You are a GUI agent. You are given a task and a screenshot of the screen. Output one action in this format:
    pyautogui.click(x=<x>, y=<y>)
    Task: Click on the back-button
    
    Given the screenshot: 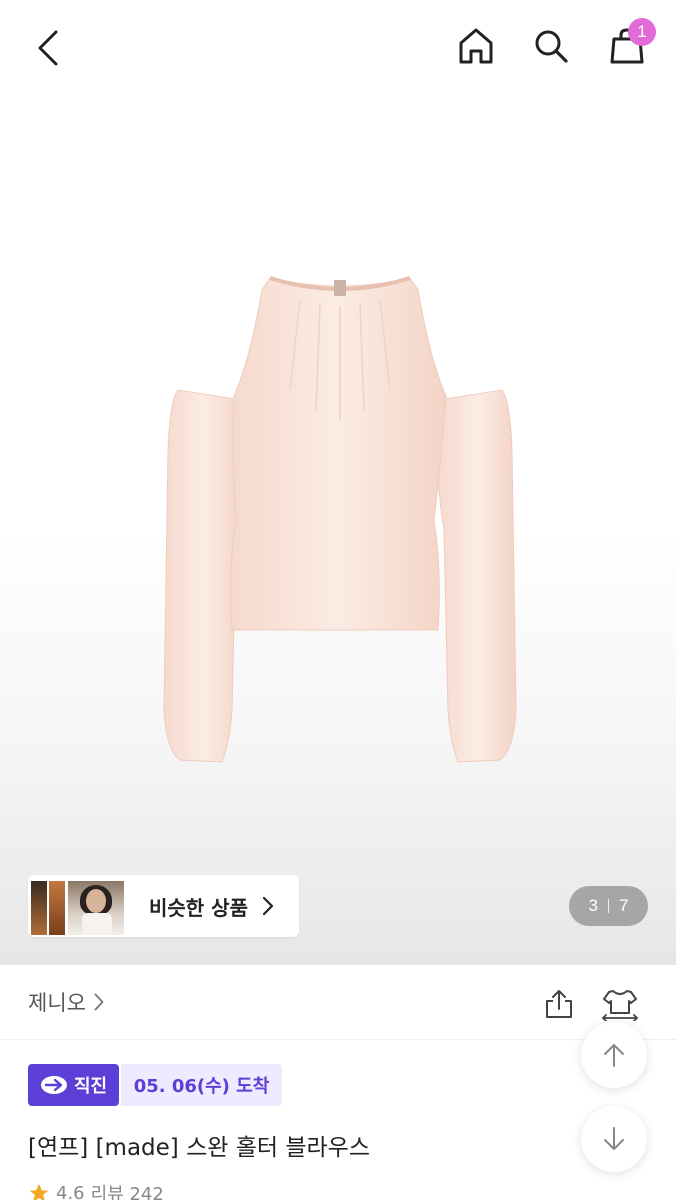 What is the action you would take?
    pyautogui.click(x=48, y=48)
    